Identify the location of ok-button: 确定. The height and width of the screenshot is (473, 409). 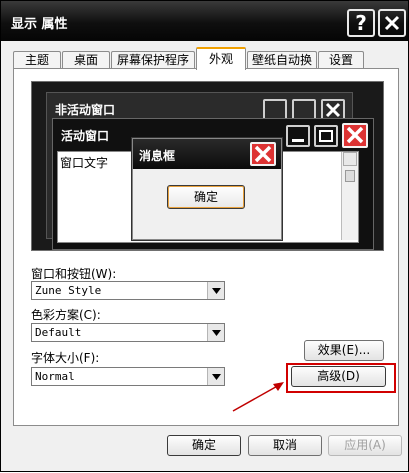
(204, 445).